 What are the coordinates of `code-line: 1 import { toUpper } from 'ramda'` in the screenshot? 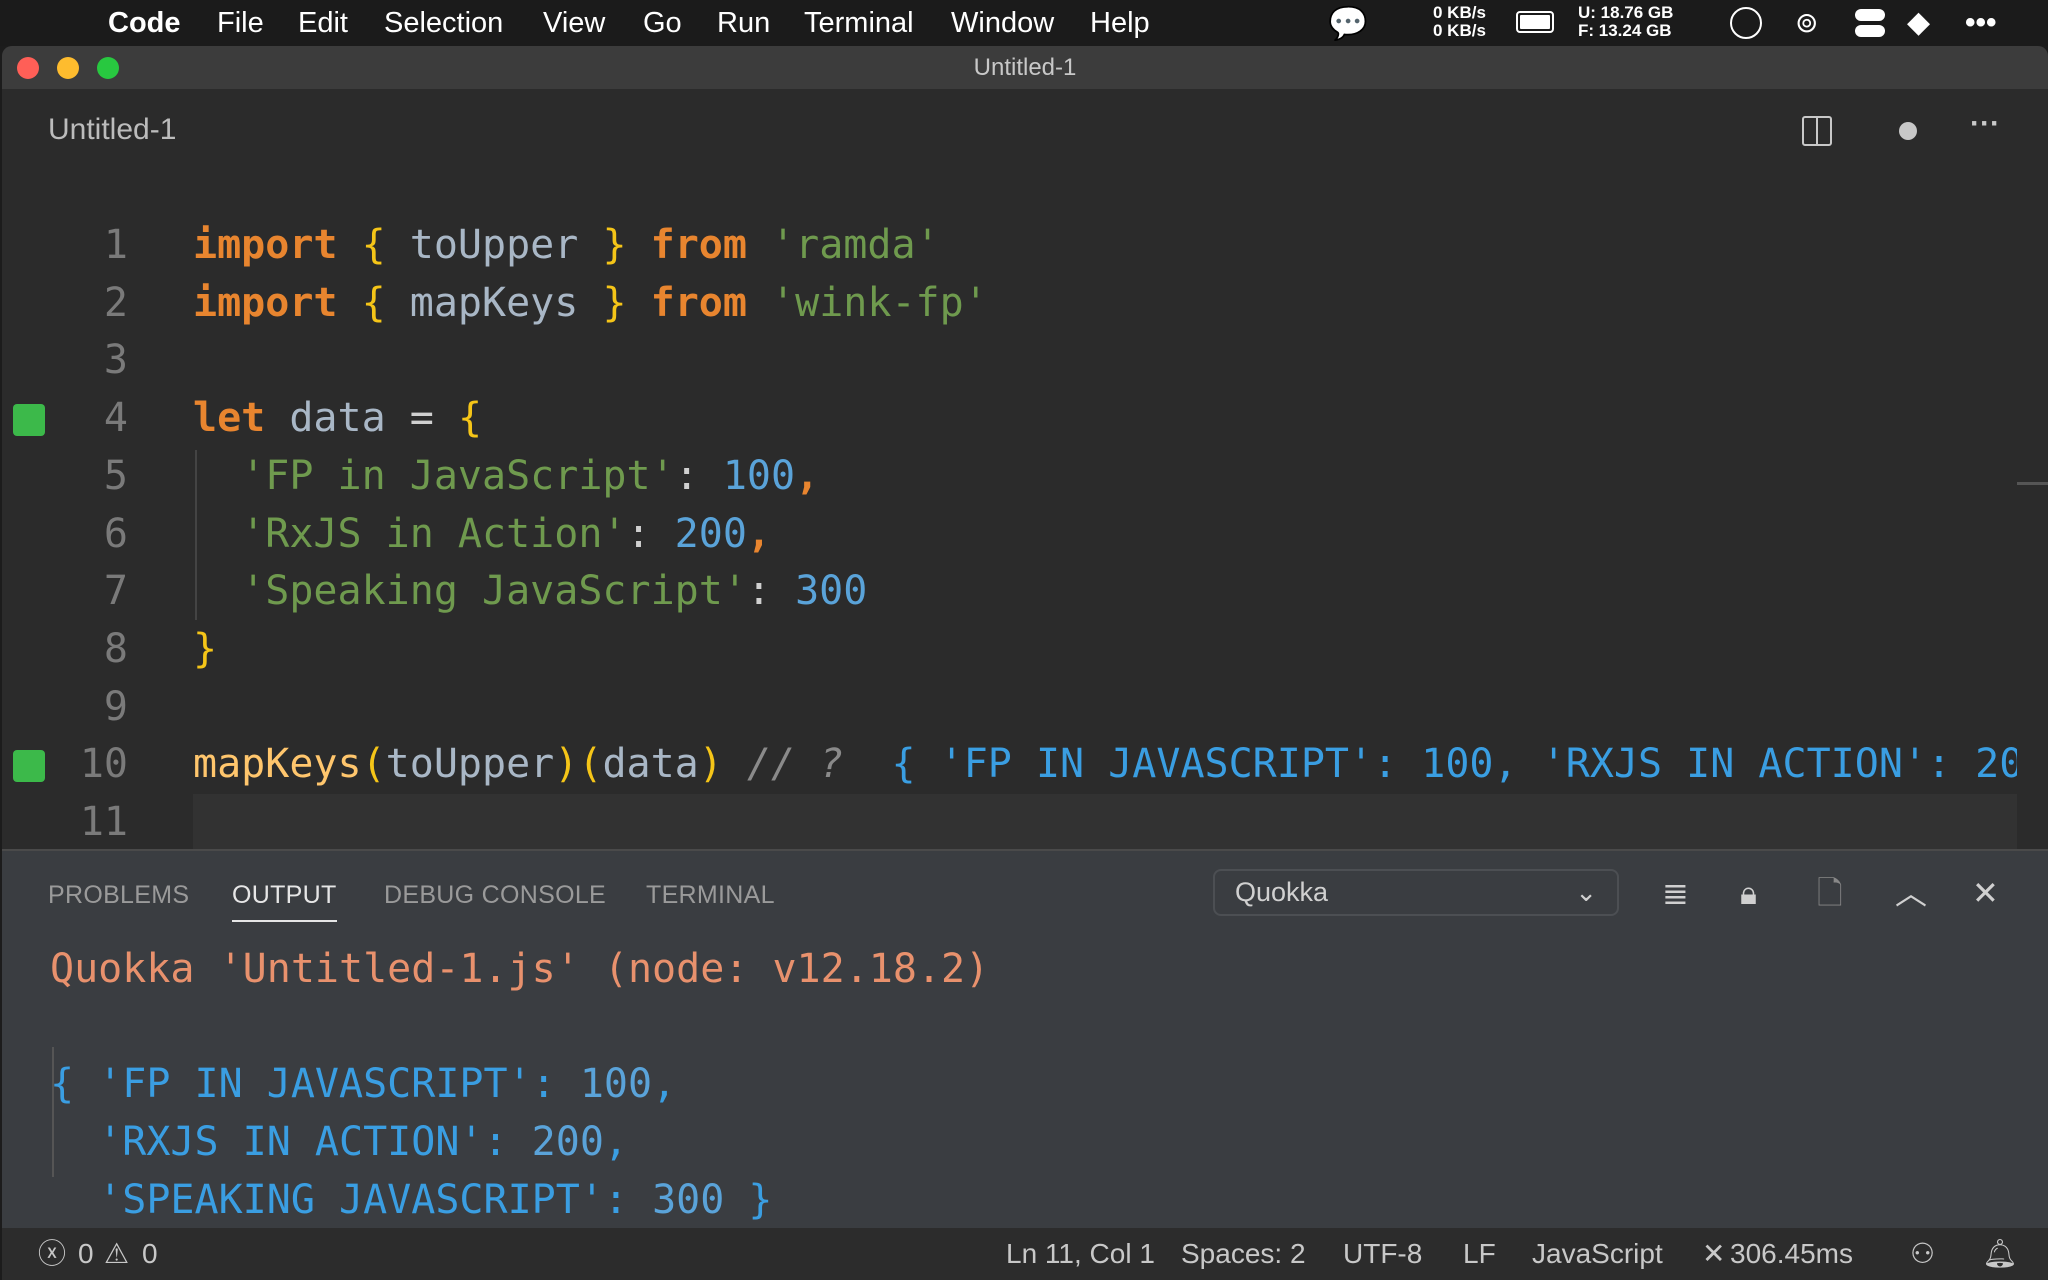 It's located at (1009, 246).